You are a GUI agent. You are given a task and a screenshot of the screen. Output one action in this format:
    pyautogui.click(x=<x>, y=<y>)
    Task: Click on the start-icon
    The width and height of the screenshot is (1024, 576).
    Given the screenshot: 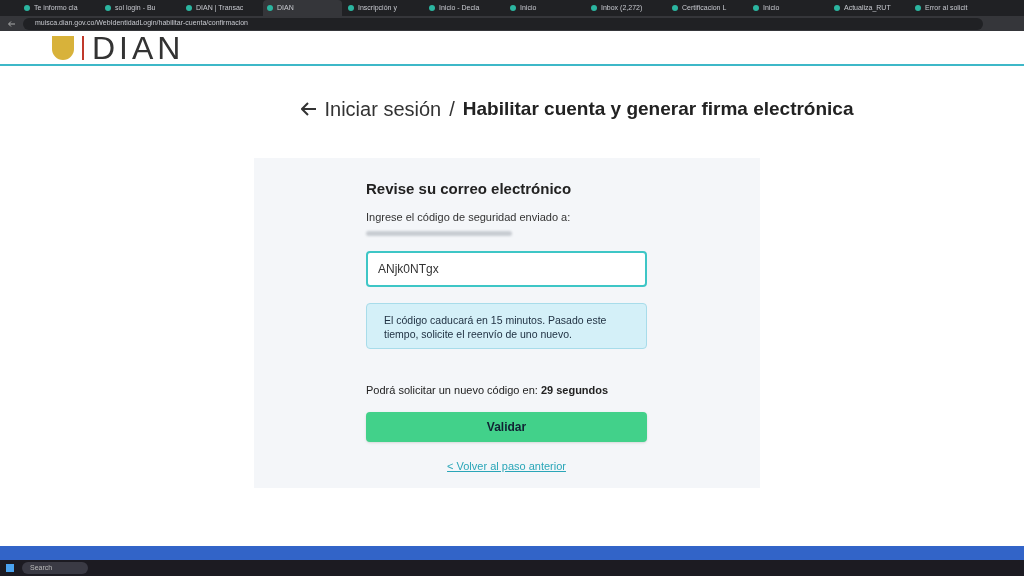 What is the action you would take?
    pyautogui.click(x=10, y=568)
    